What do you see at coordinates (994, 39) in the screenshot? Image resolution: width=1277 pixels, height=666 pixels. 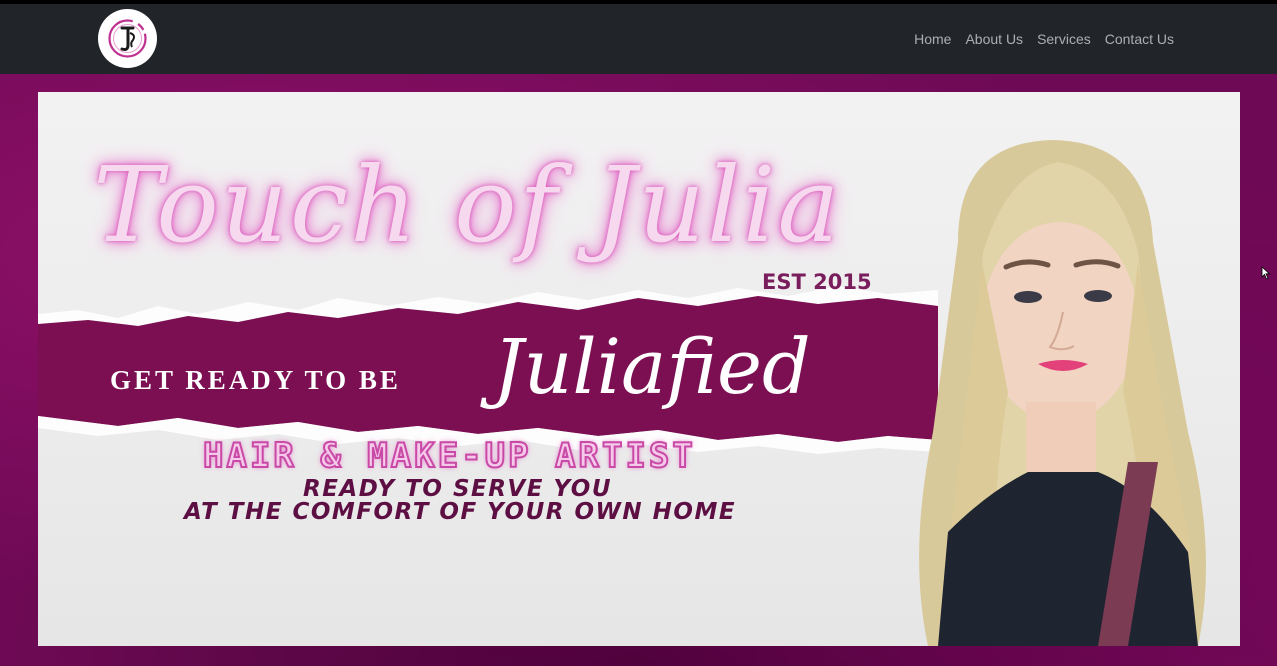 I see `nav-about-us: About Us` at bounding box center [994, 39].